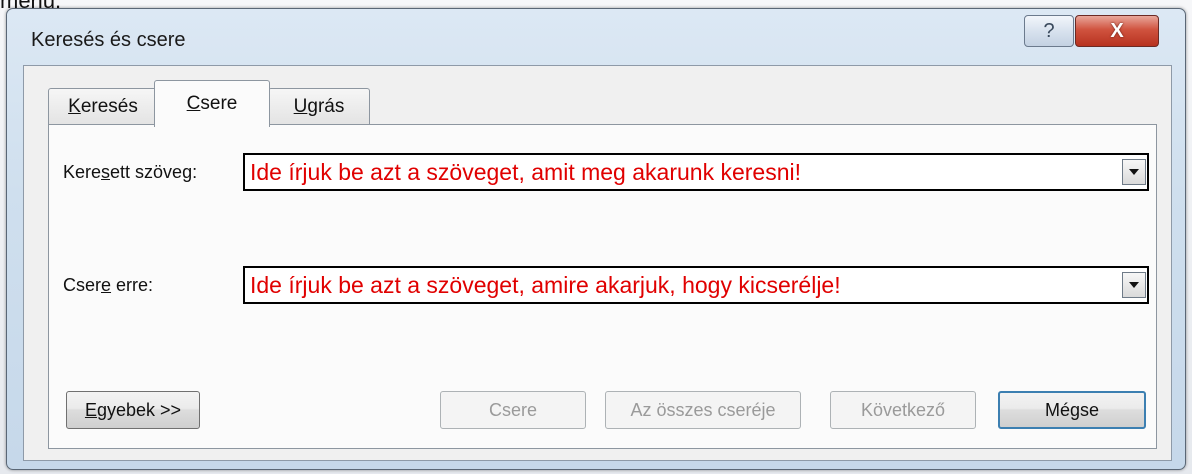 The width and height of the screenshot is (1192, 474). I want to click on find-what-dropdown, so click(1134, 172).